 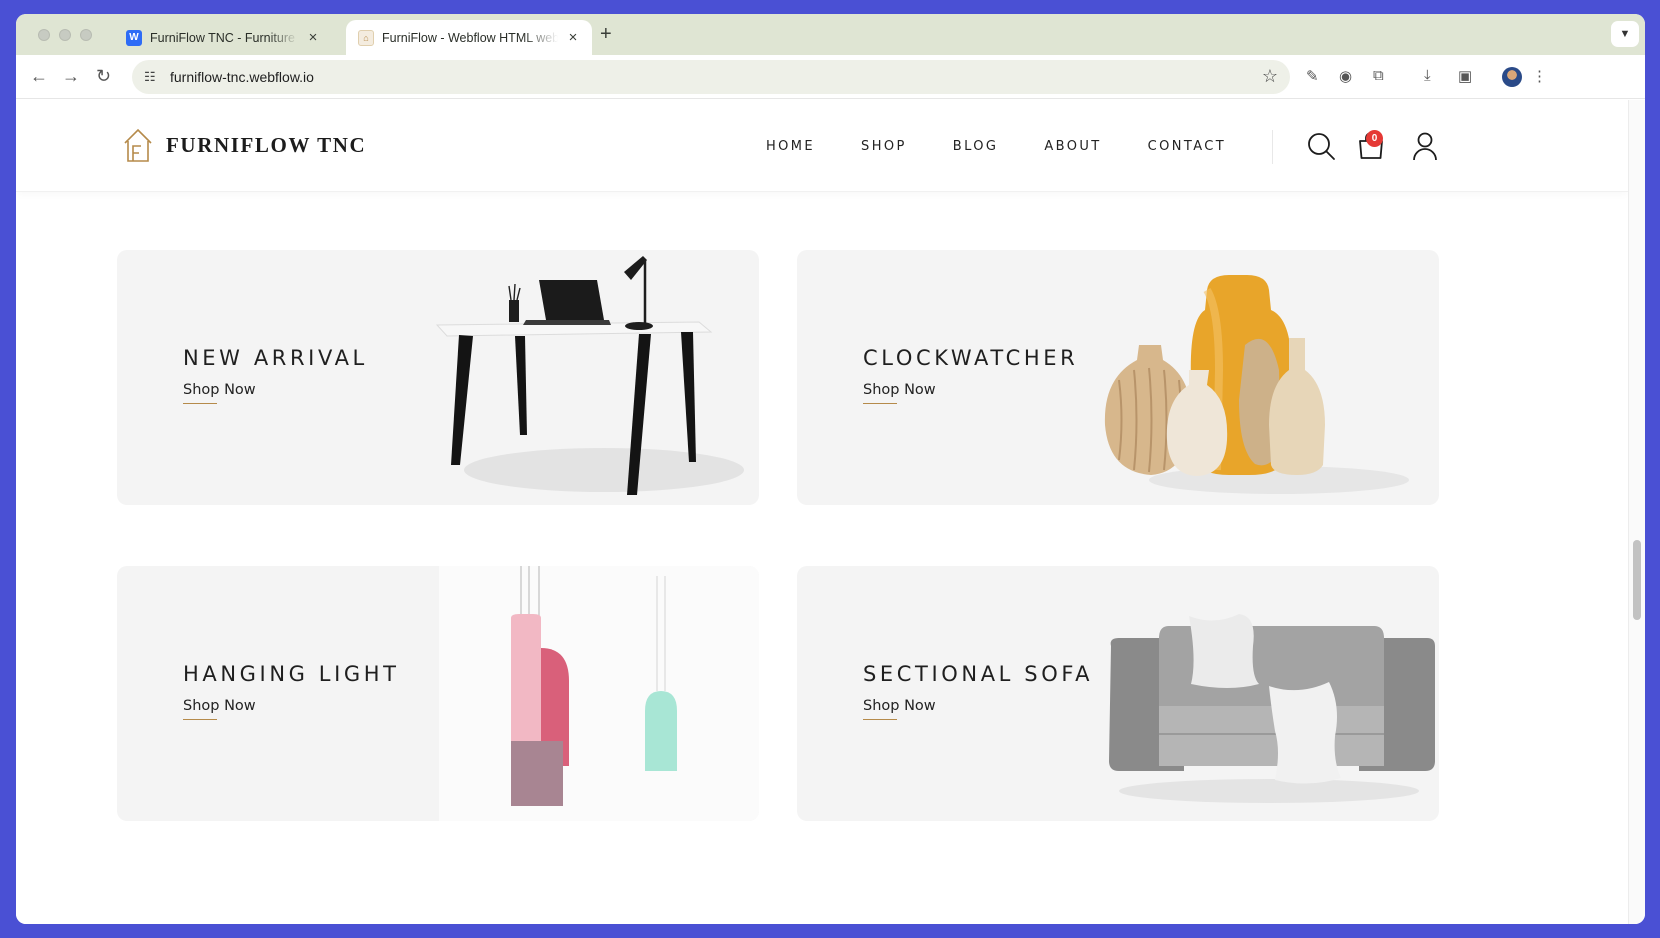 I want to click on nav-blog: BLOG, so click(x=976, y=146).